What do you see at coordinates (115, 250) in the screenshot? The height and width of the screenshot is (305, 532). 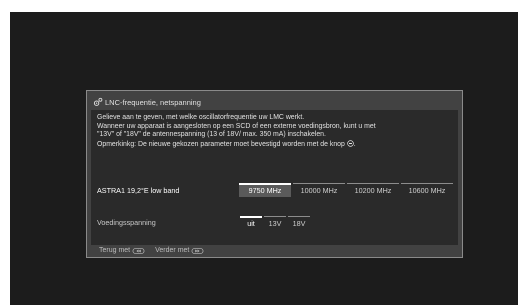 I see `back-label: Terug met` at bounding box center [115, 250].